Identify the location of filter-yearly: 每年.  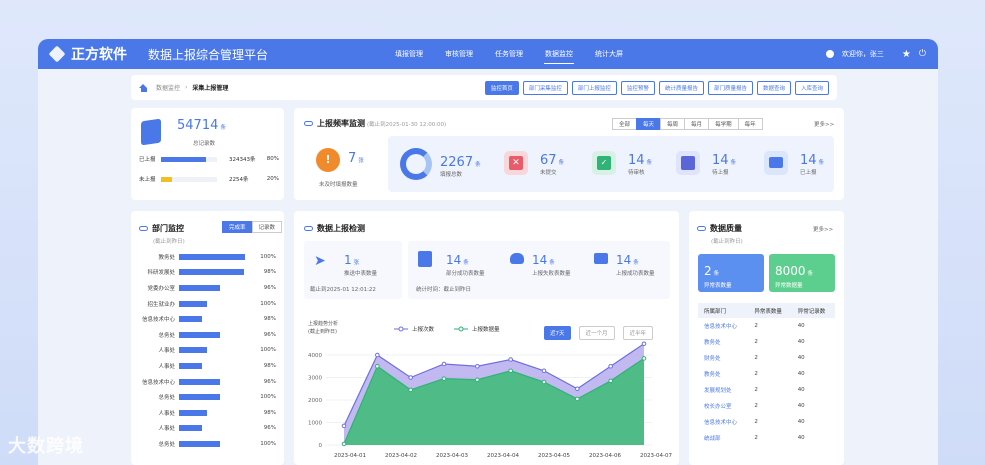
(750, 124).